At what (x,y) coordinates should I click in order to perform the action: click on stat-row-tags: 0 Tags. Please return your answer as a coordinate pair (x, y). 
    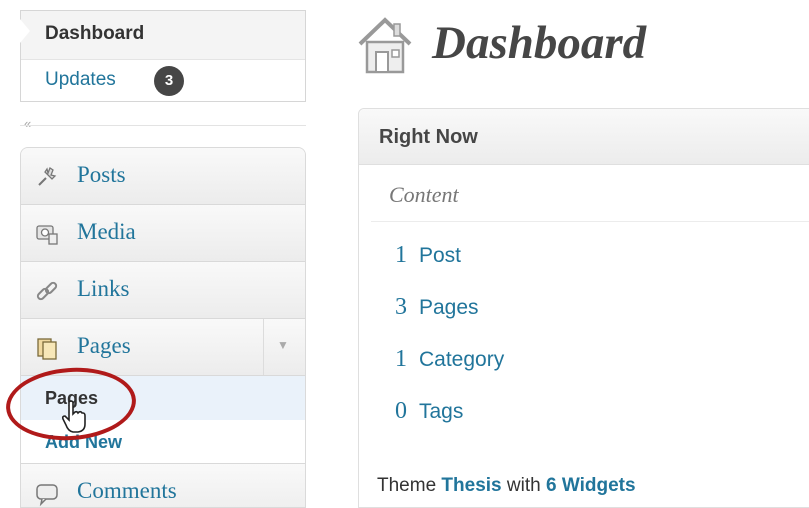
    Looking at the image, I should click on (426, 411).